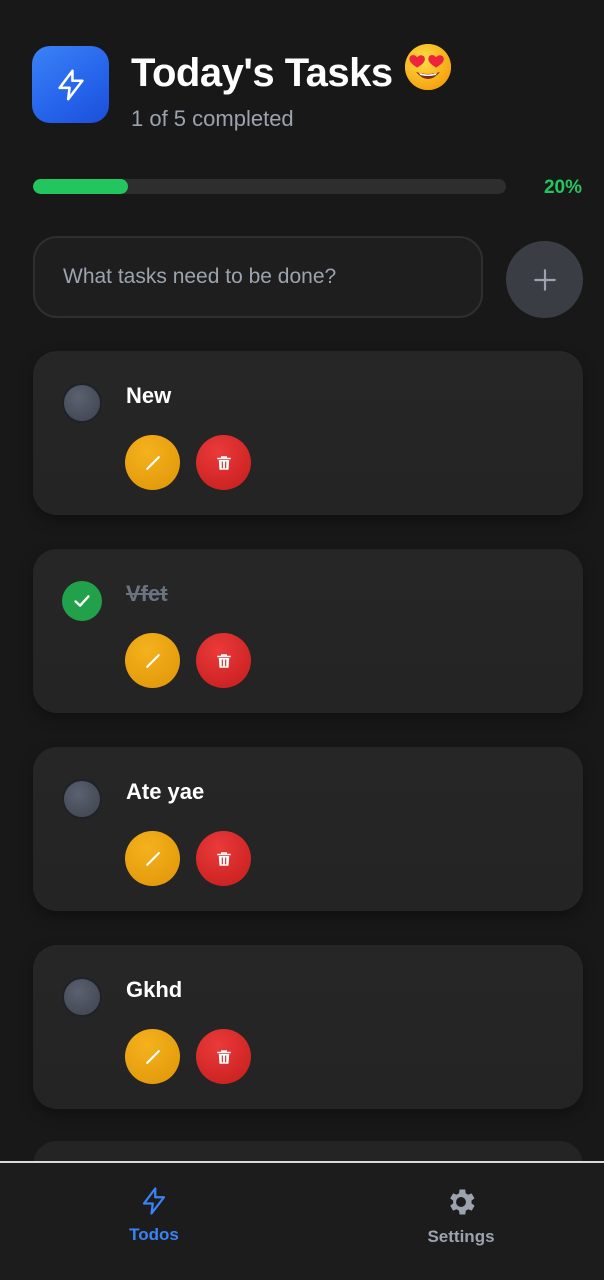 This screenshot has width=604, height=1280. I want to click on page-title: Today's Tasks, so click(292, 74).